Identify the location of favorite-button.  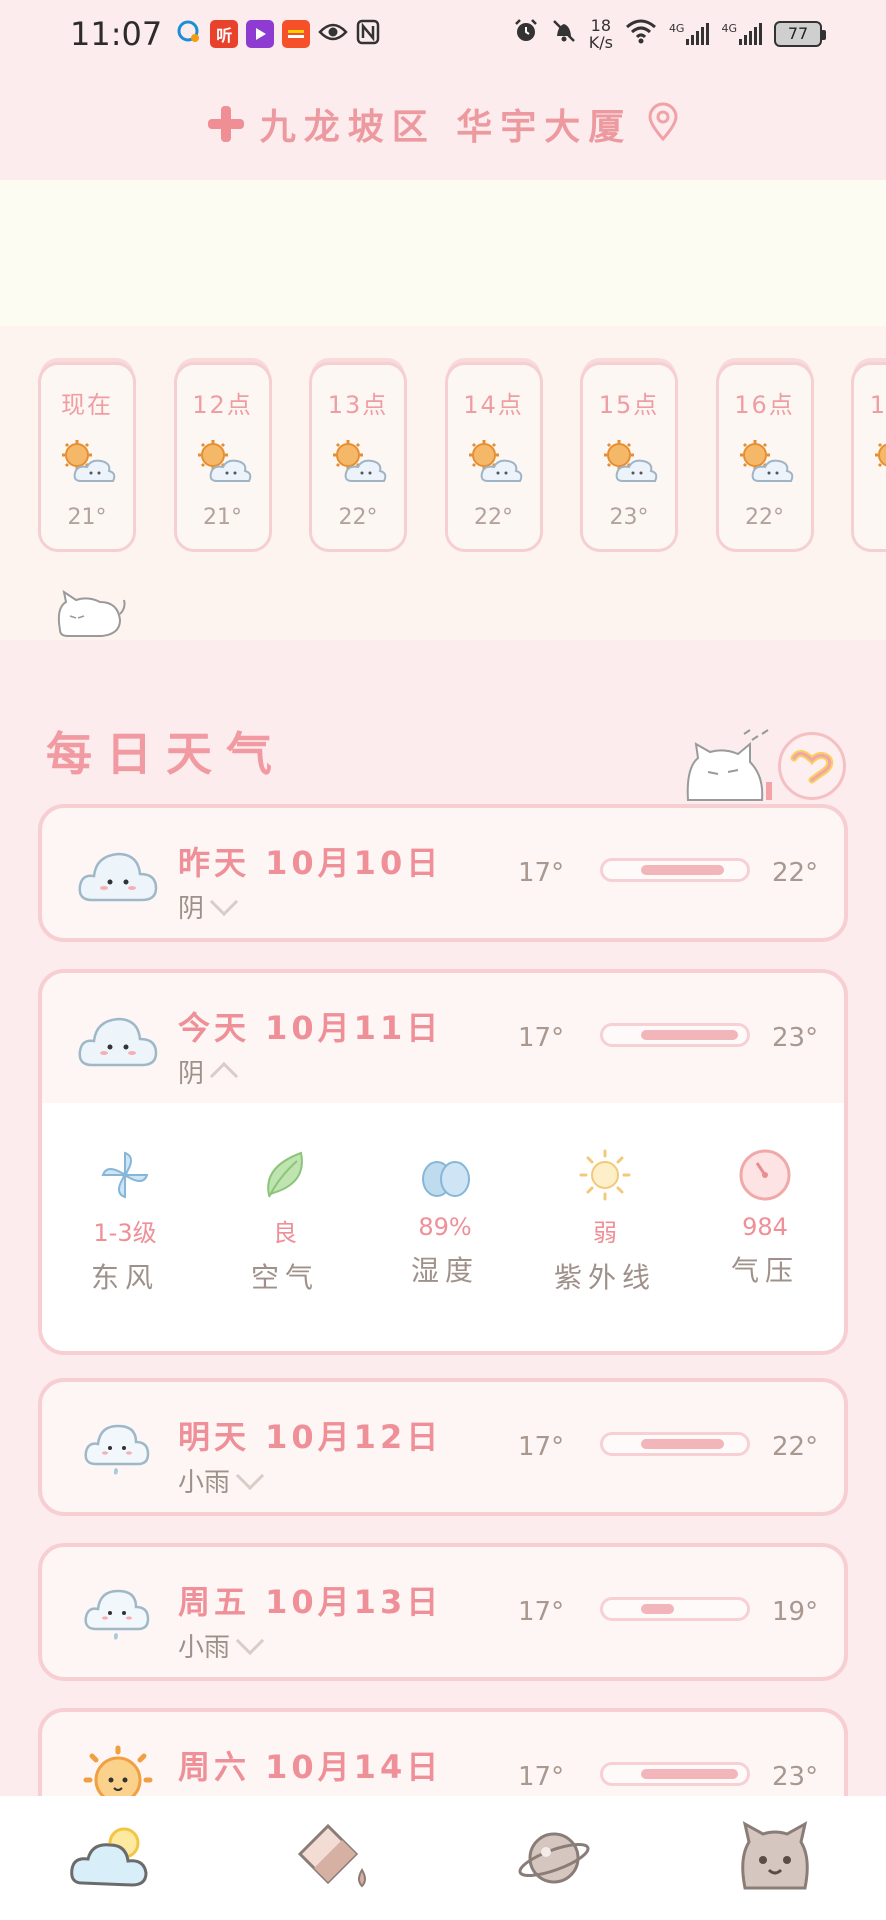
(812, 766).